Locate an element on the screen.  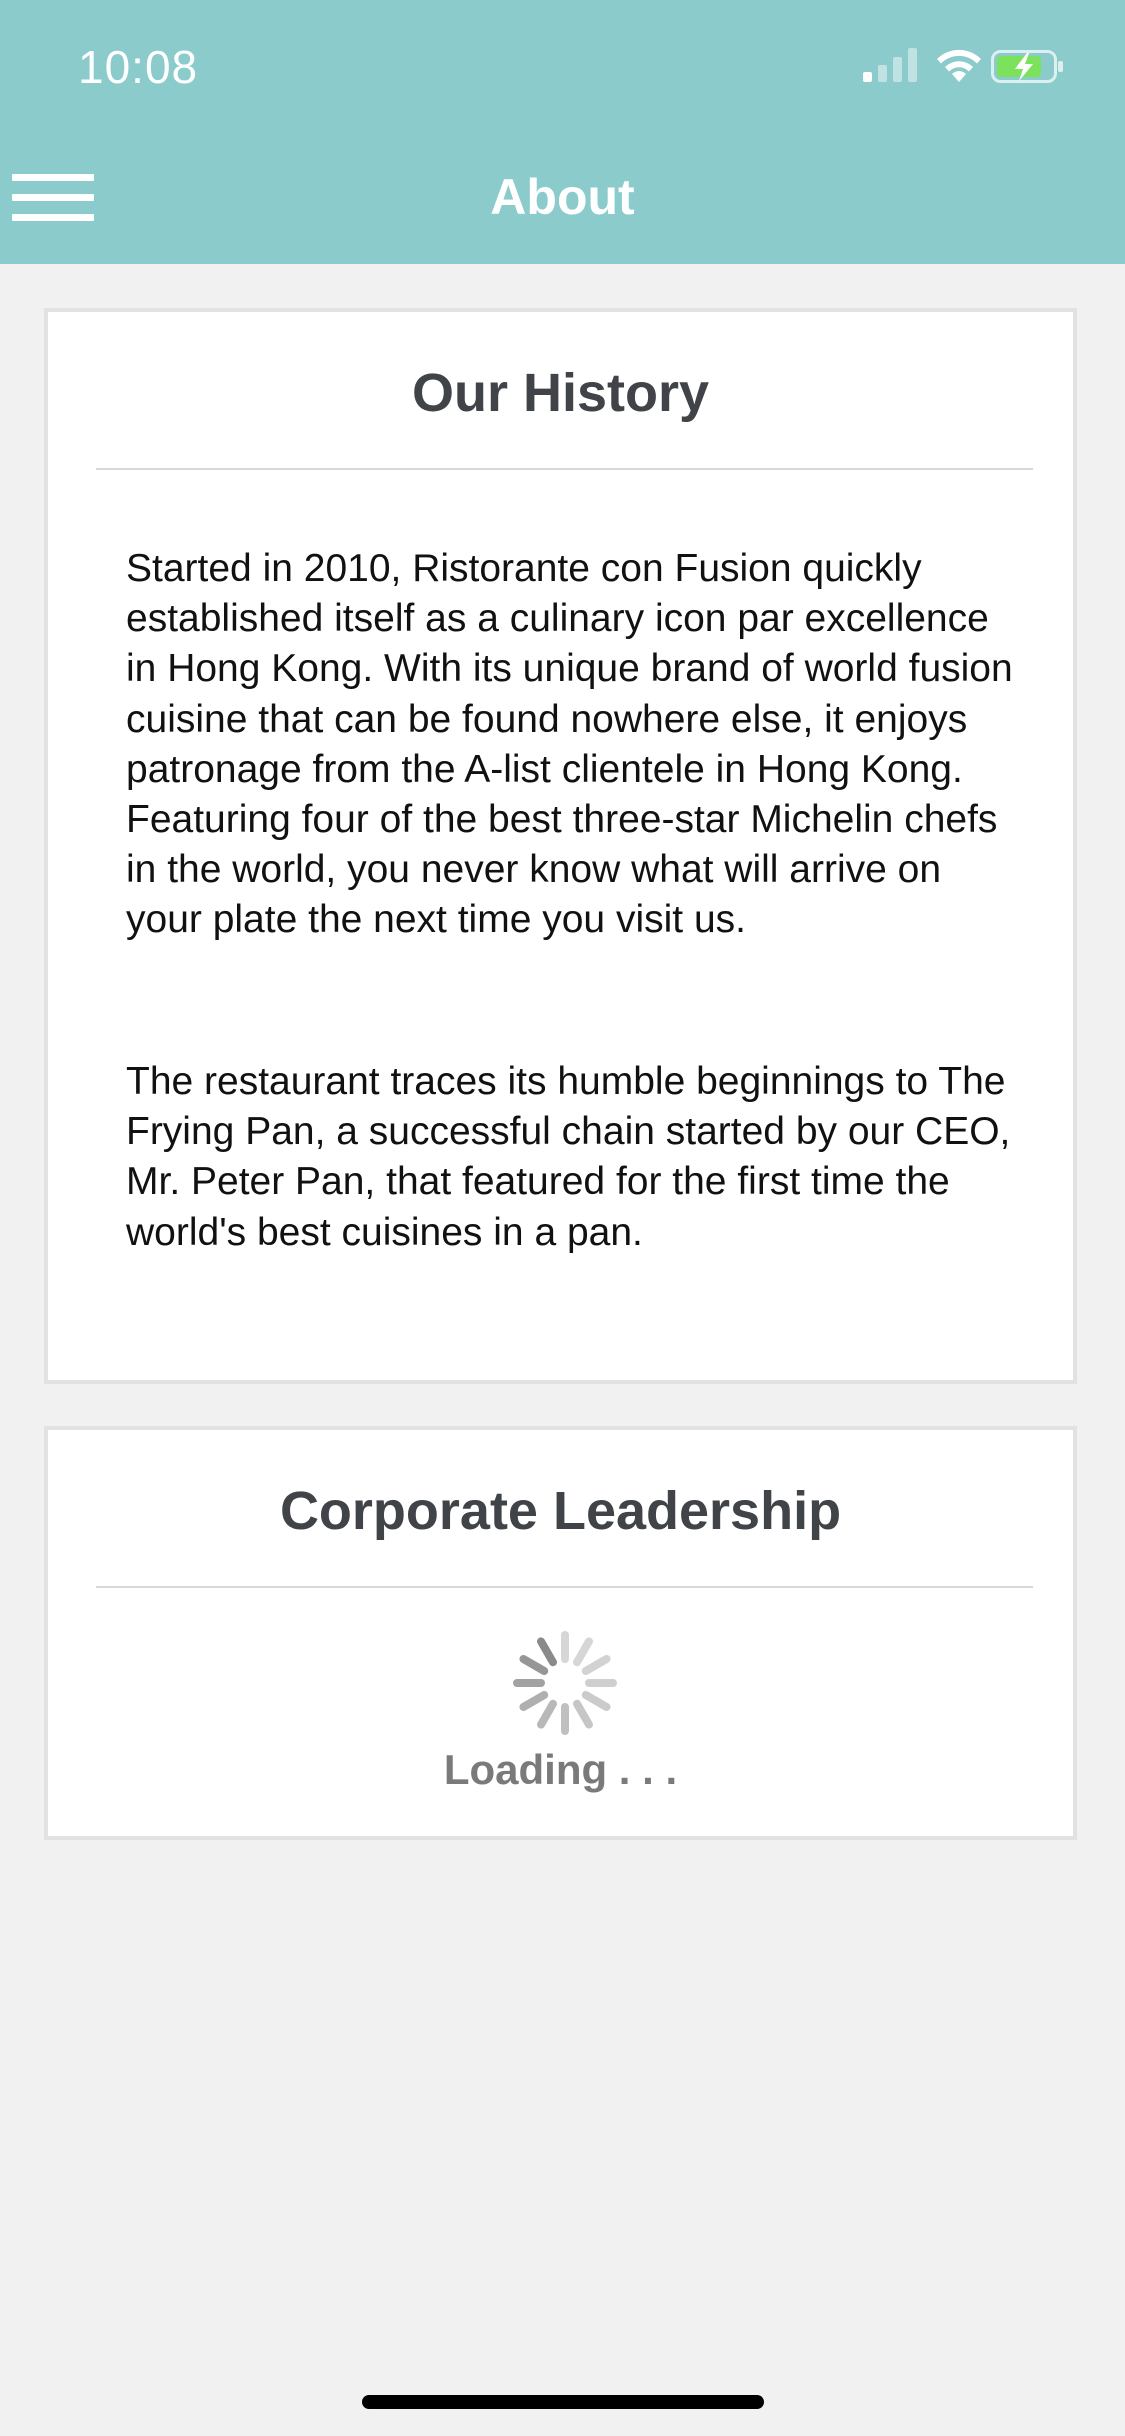
battery-charging-icon is located at coordinates (1027, 66).